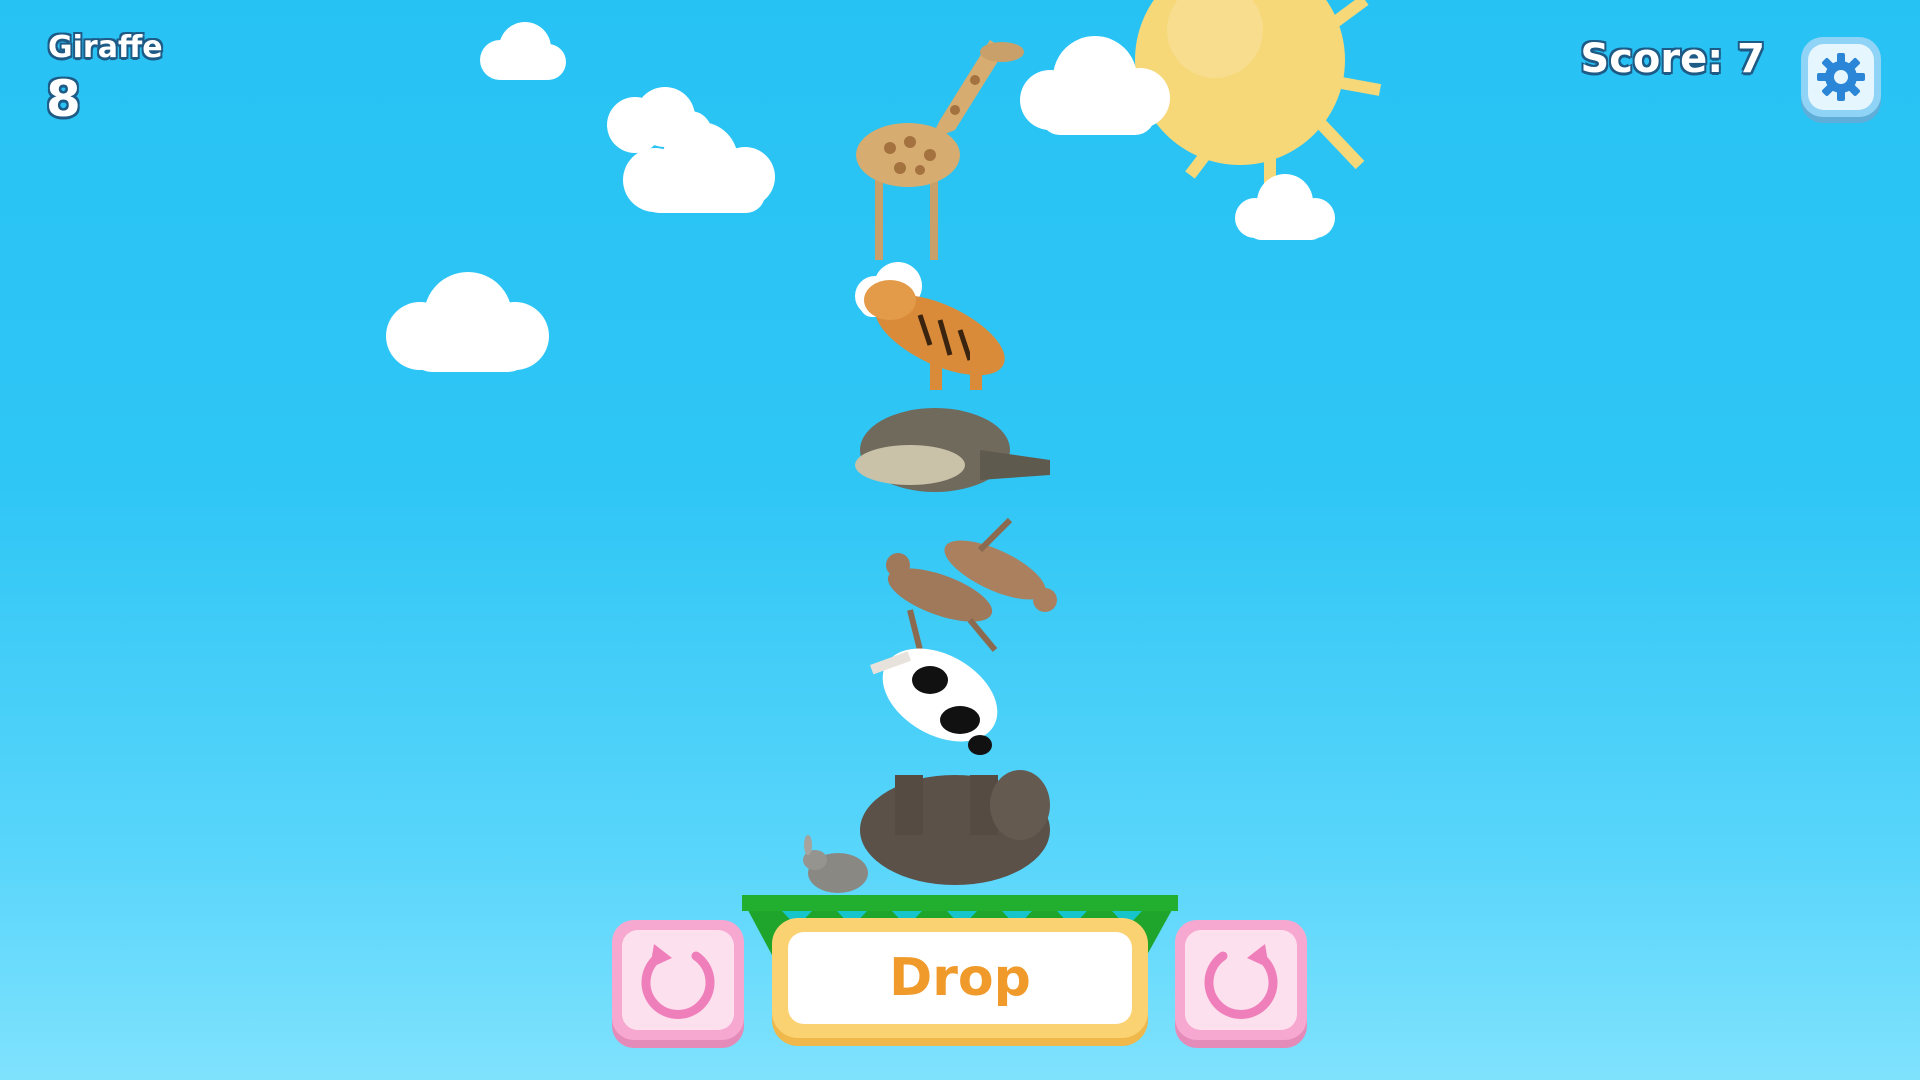  Describe the element at coordinates (955, 827) in the screenshot. I see `elephant` at that location.